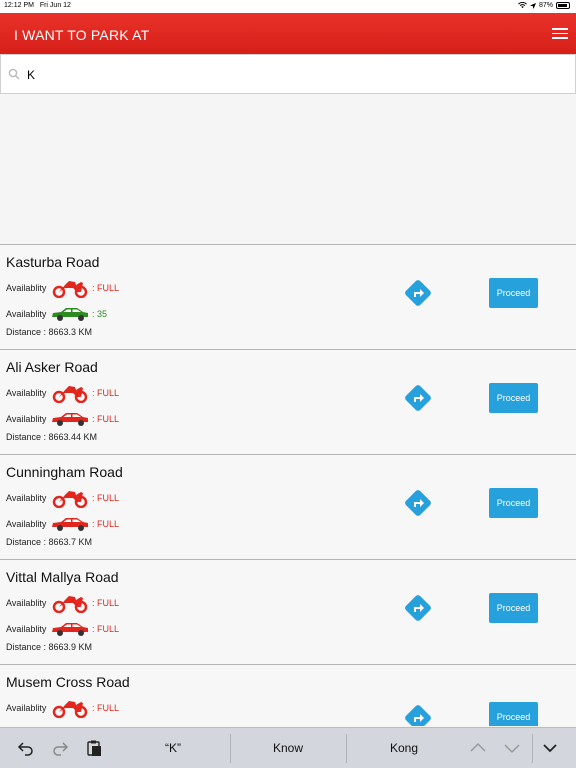 The width and height of the screenshot is (576, 768). What do you see at coordinates (173, 748) in the screenshot?
I see `suggestion-quoted: “K”` at bounding box center [173, 748].